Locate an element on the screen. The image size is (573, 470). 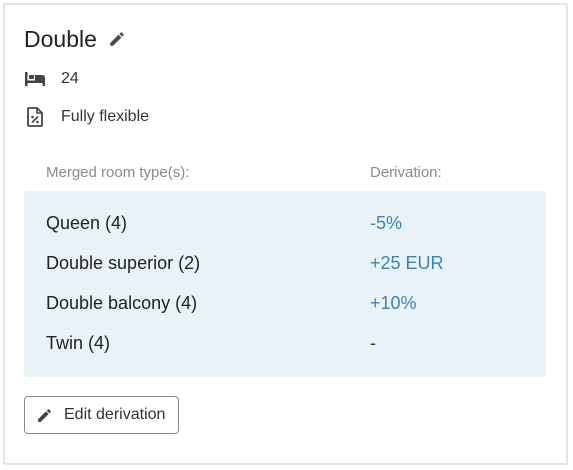
edit-derivation-button: Edit derivation is located at coordinates (101, 415).